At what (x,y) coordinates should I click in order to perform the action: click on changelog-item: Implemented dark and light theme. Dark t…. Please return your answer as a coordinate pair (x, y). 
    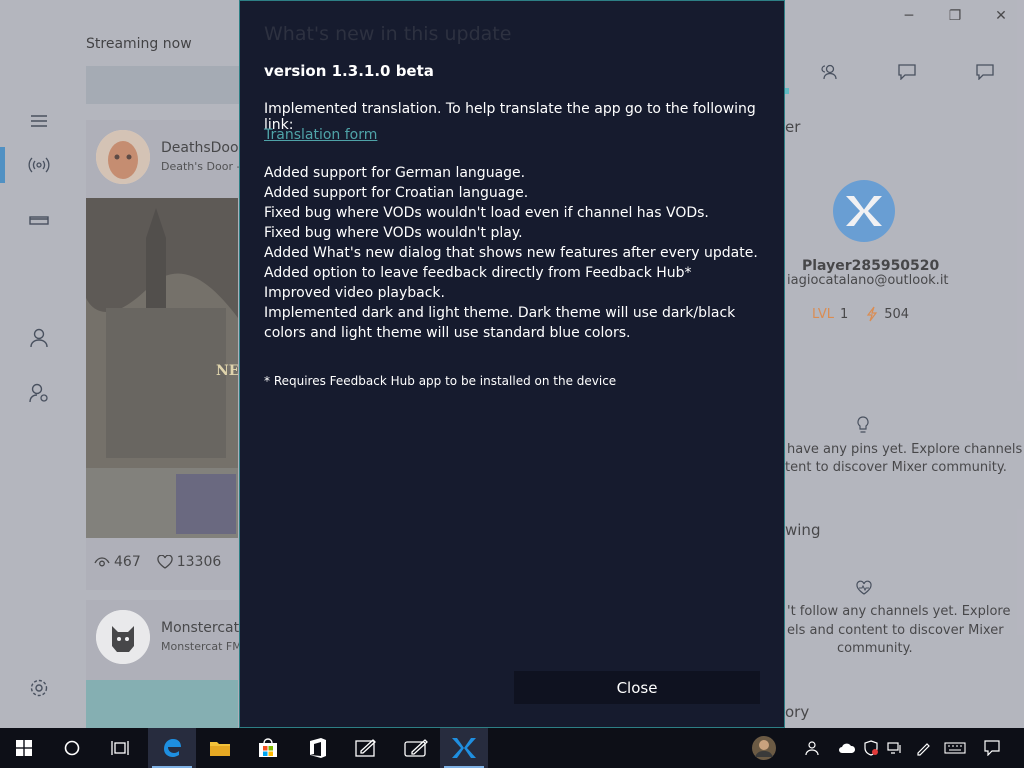
    Looking at the image, I should click on (500, 323).